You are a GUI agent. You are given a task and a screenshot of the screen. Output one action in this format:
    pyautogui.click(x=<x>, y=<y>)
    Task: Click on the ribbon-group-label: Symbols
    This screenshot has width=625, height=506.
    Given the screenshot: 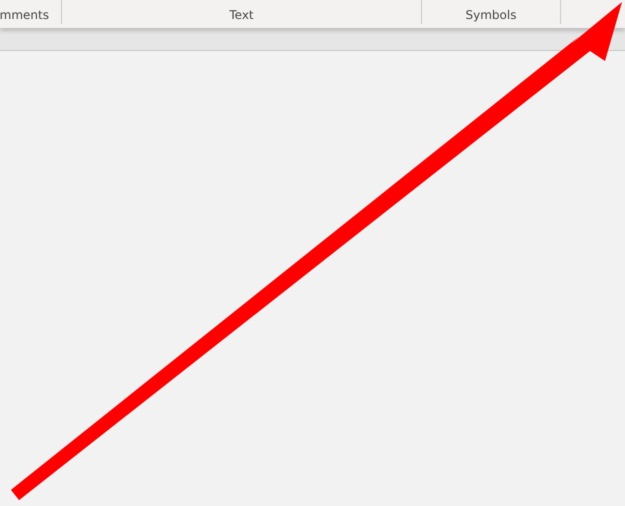 What is the action you would take?
    pyautogui.click(x=491, y=12)
    